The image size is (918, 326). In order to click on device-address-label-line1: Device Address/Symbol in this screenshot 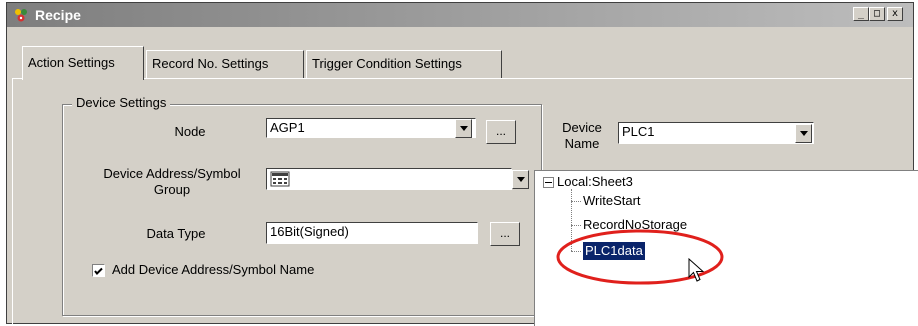, I will do `click(172, 173)`.